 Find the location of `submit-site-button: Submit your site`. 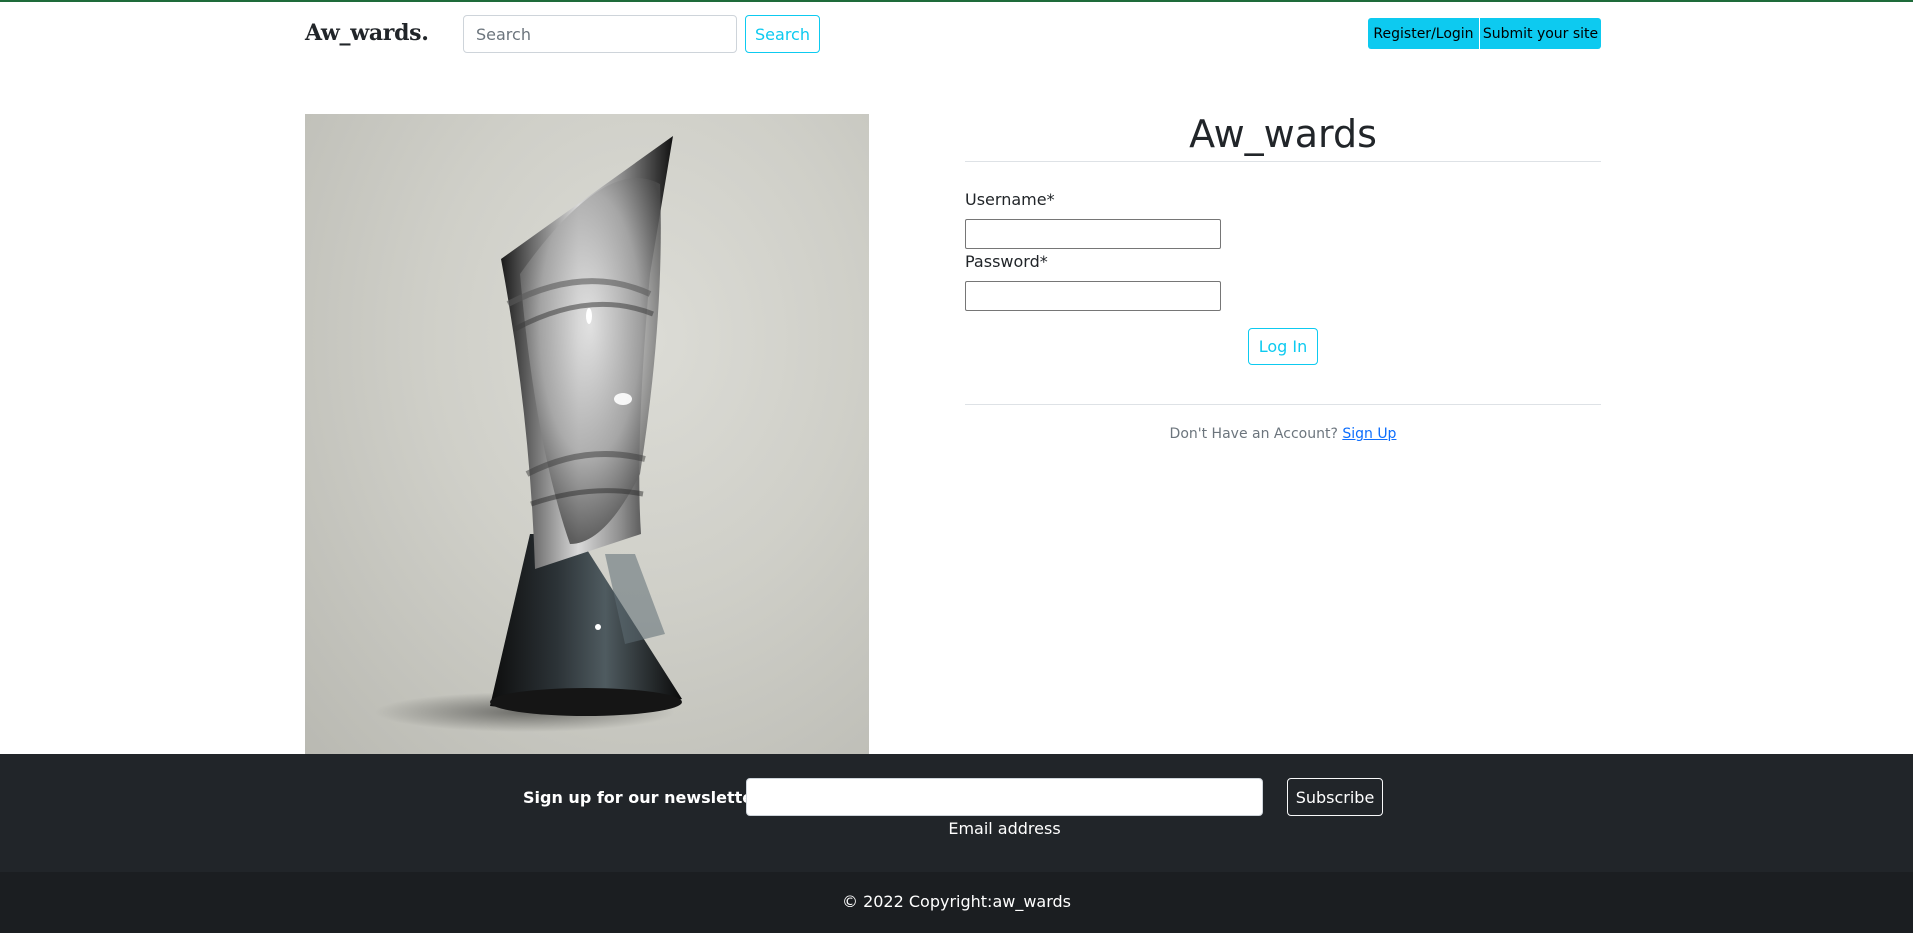

submit-site-button: Submit your site is located at coordinates (1540, 33).